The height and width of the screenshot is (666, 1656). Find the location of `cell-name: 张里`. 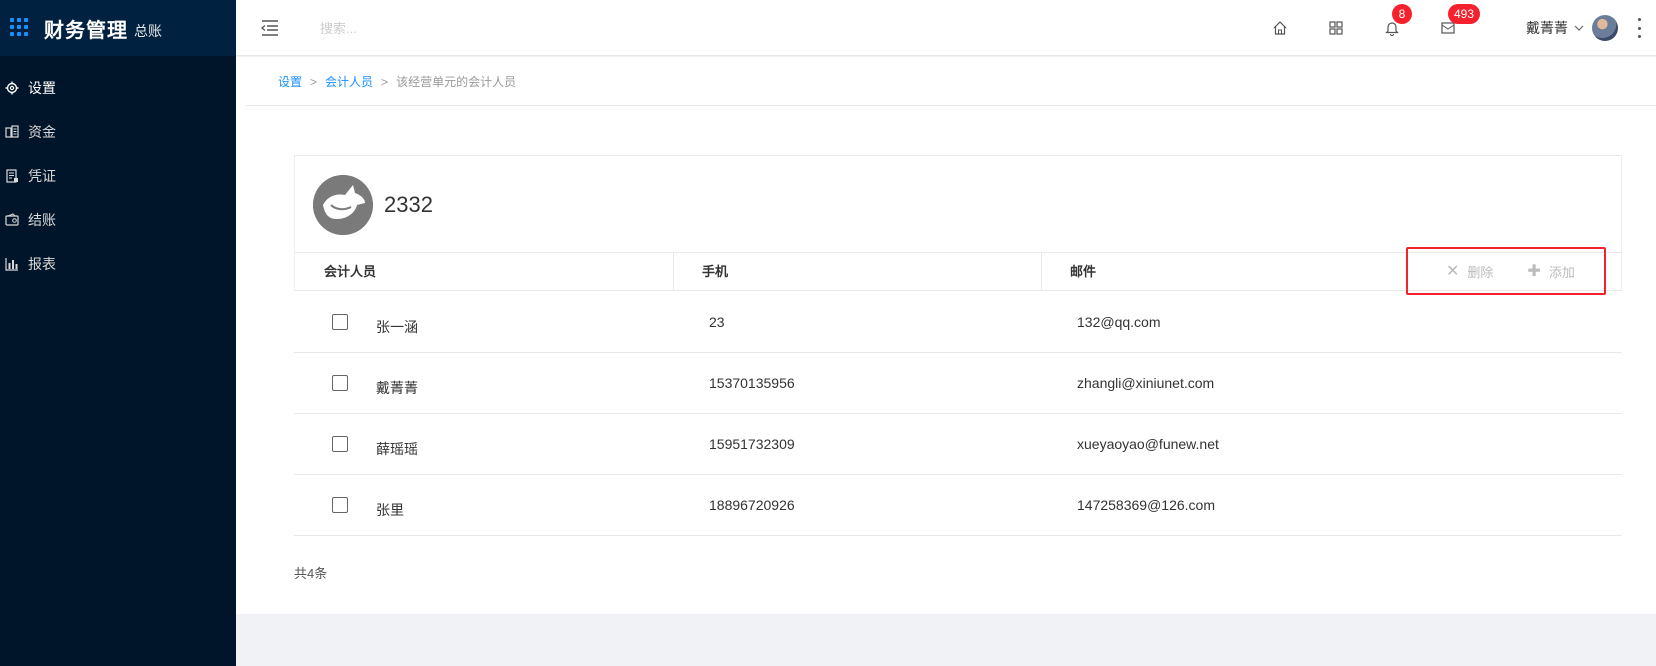

cell-name: 张里 is located at coordinates (390, 510).